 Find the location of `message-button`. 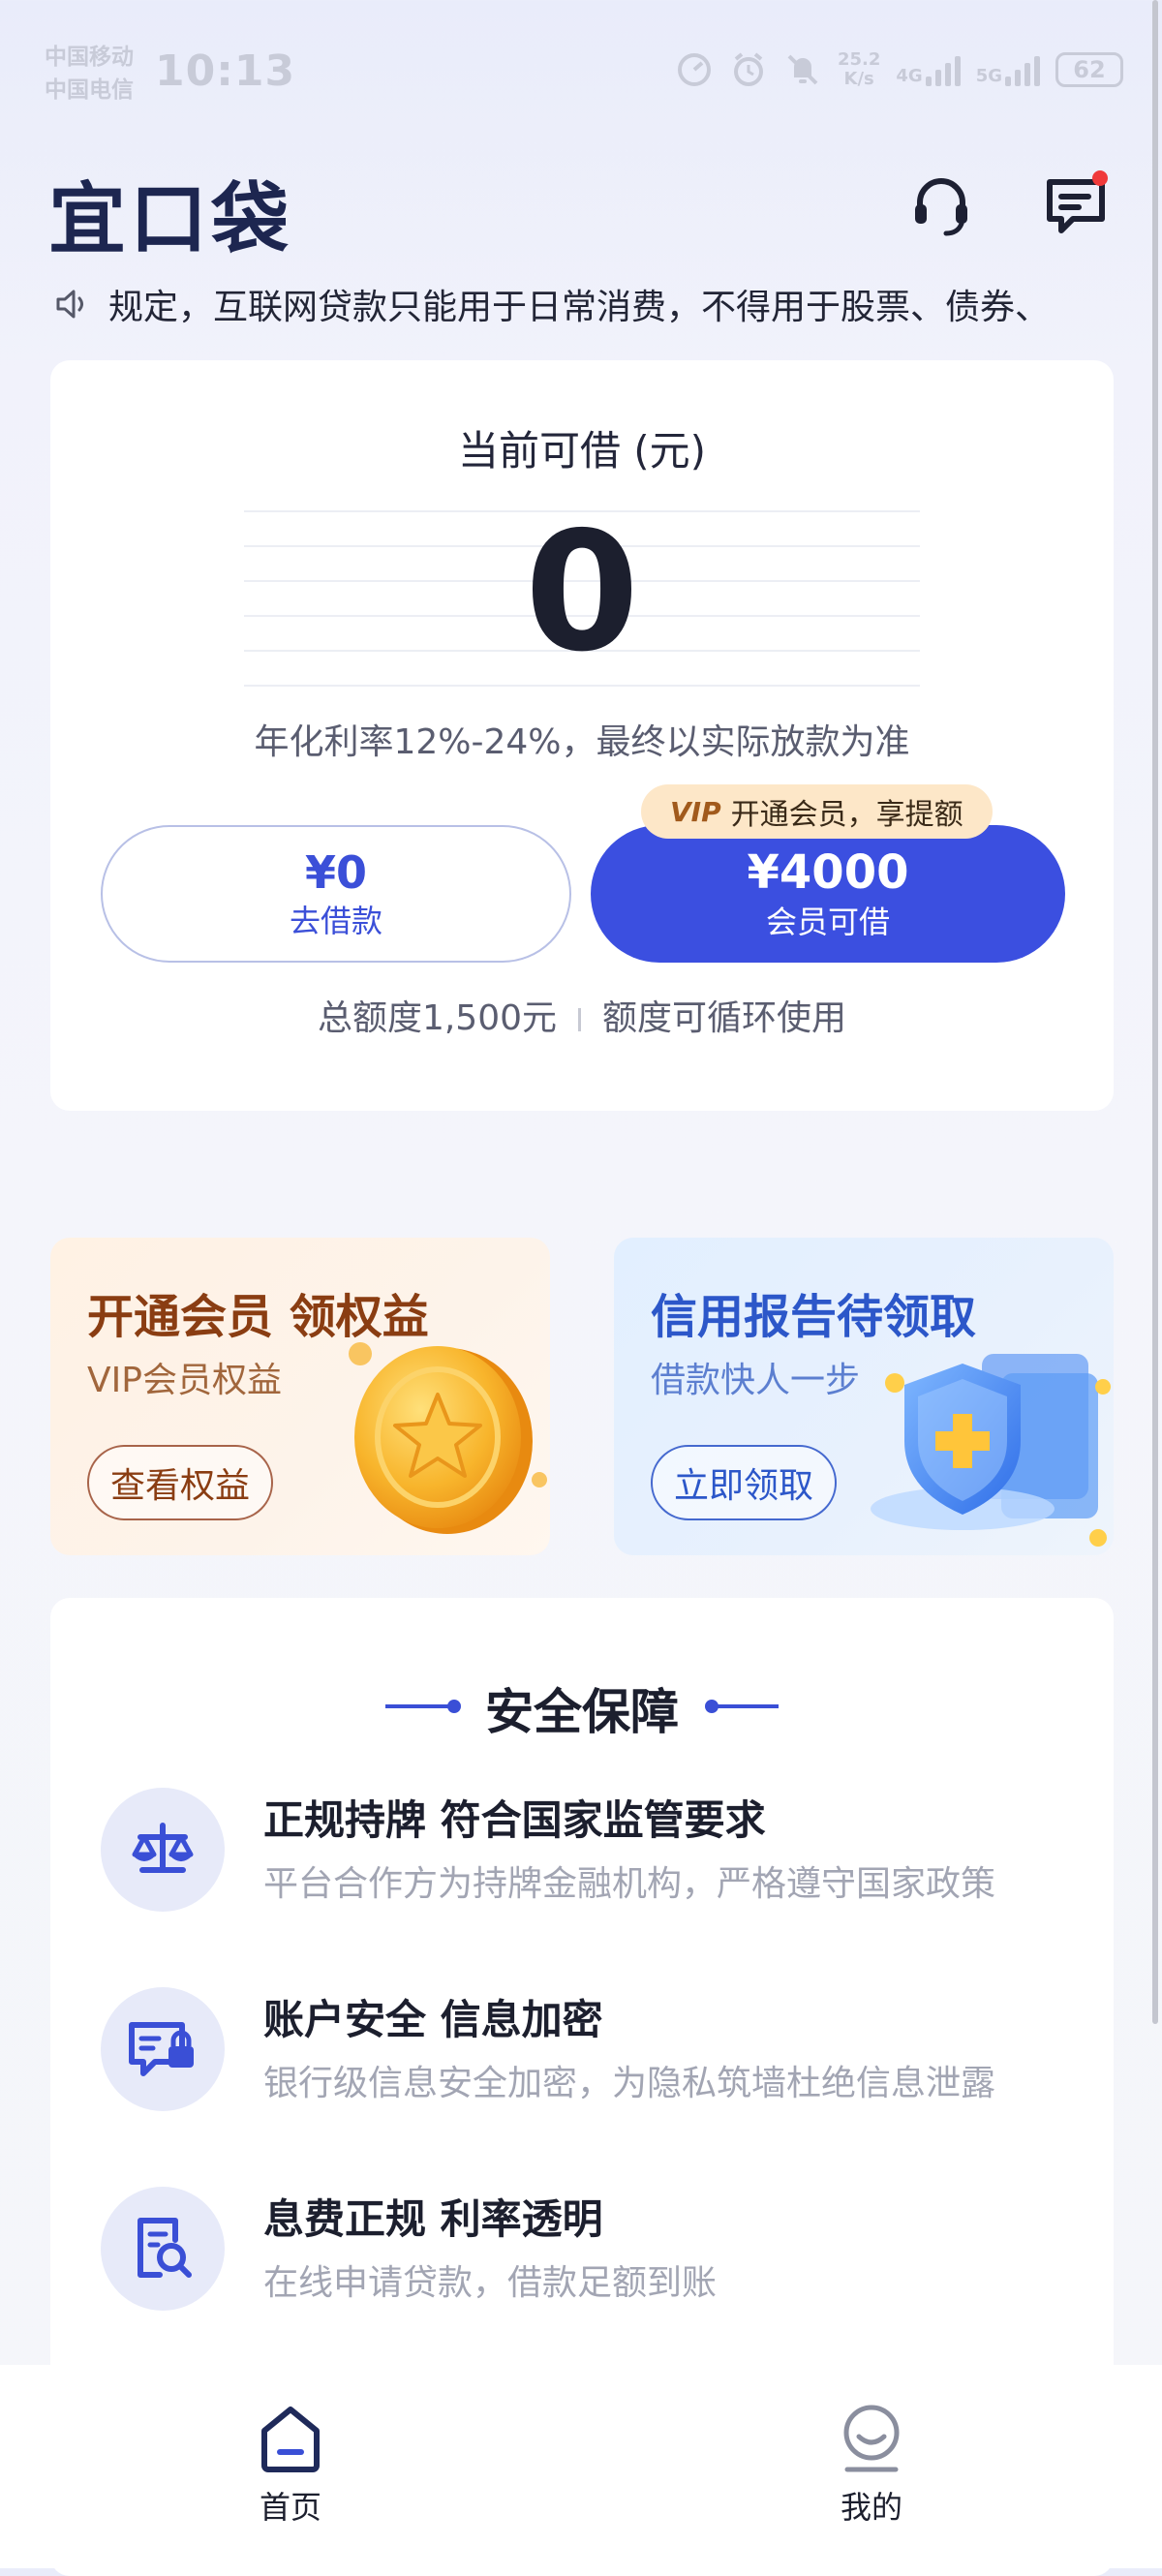

message-button is located at coordinates (1077, 205).